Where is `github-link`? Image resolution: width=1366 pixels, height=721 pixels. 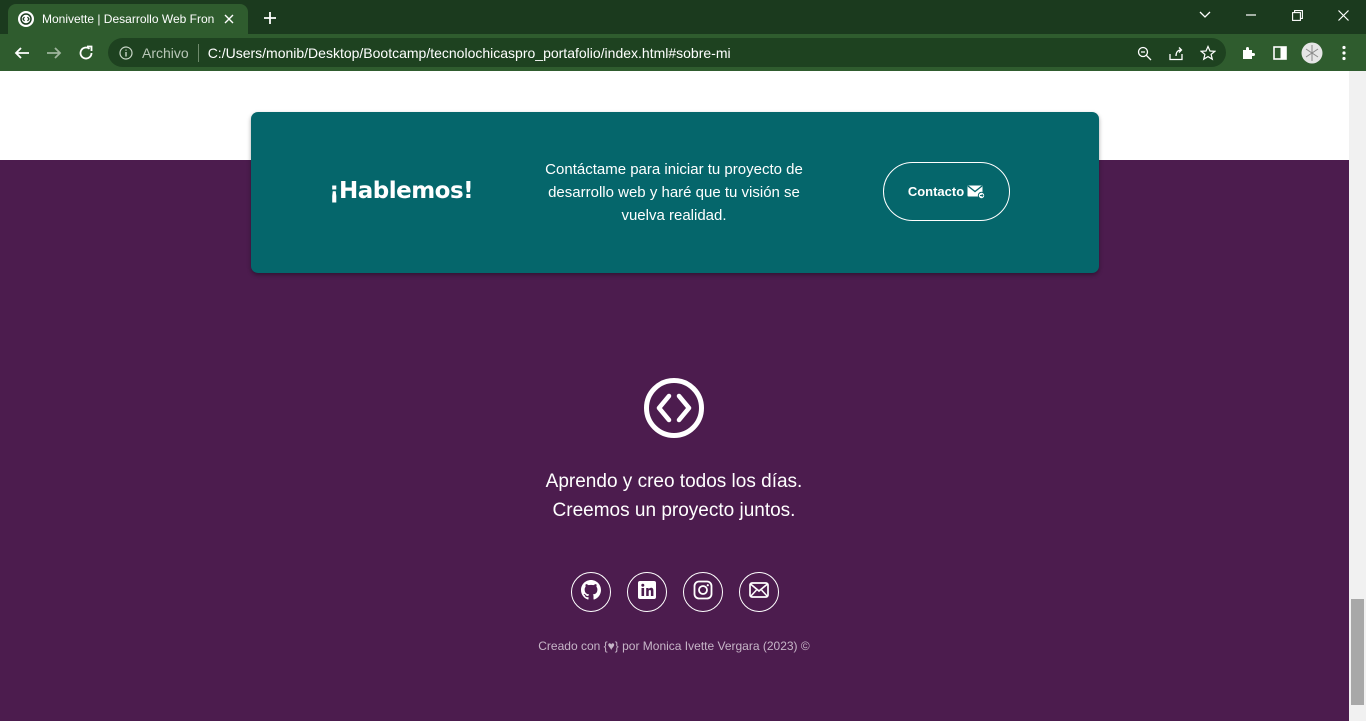
github-link is located at coordinates (591, 592).